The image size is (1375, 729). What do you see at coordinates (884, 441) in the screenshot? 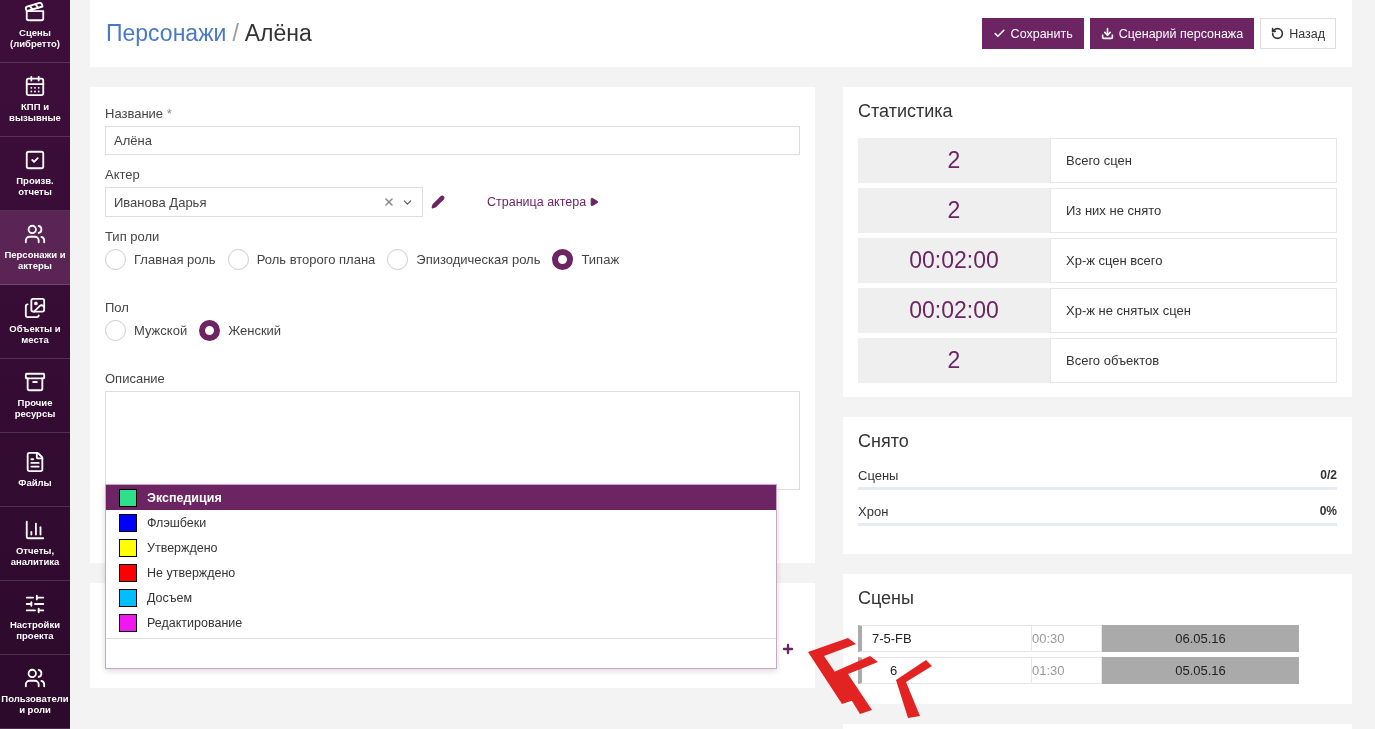
I see `card-title: Снято` at bounding box center [884, 441].